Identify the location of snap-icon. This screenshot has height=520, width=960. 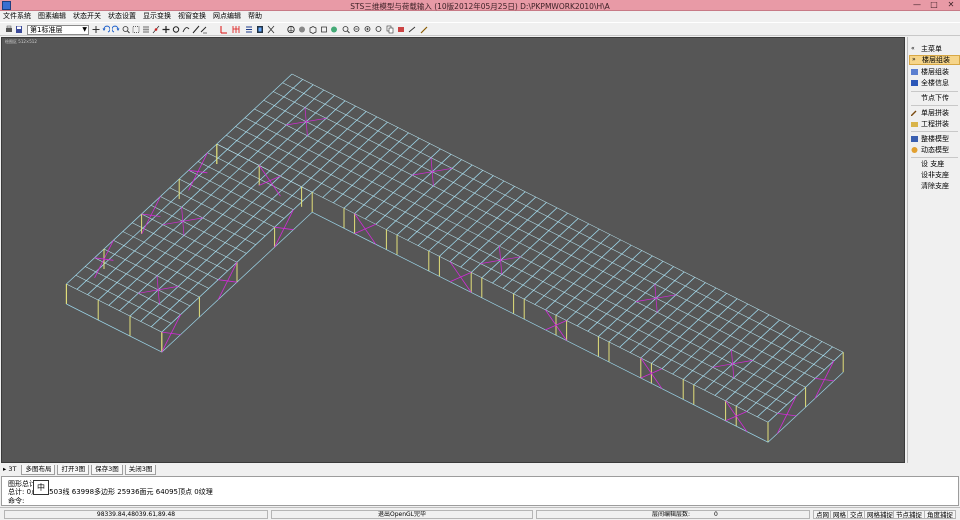
(156, 29).